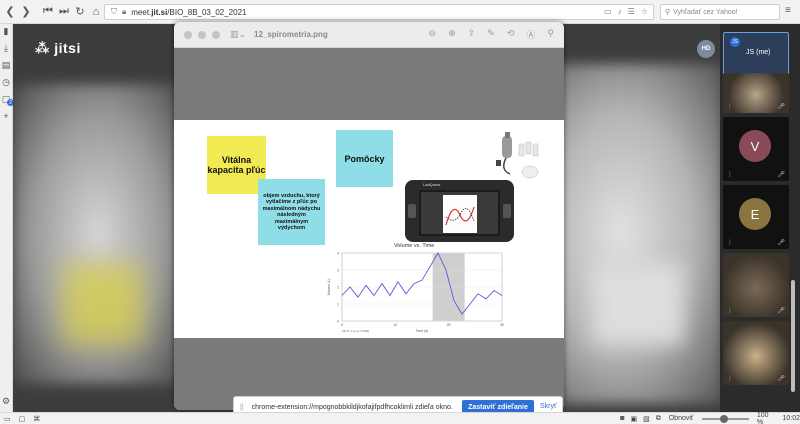 The height and width of the screenshot is (424, 800). I want to click on menu-icon: ≡, so click(788, 10).